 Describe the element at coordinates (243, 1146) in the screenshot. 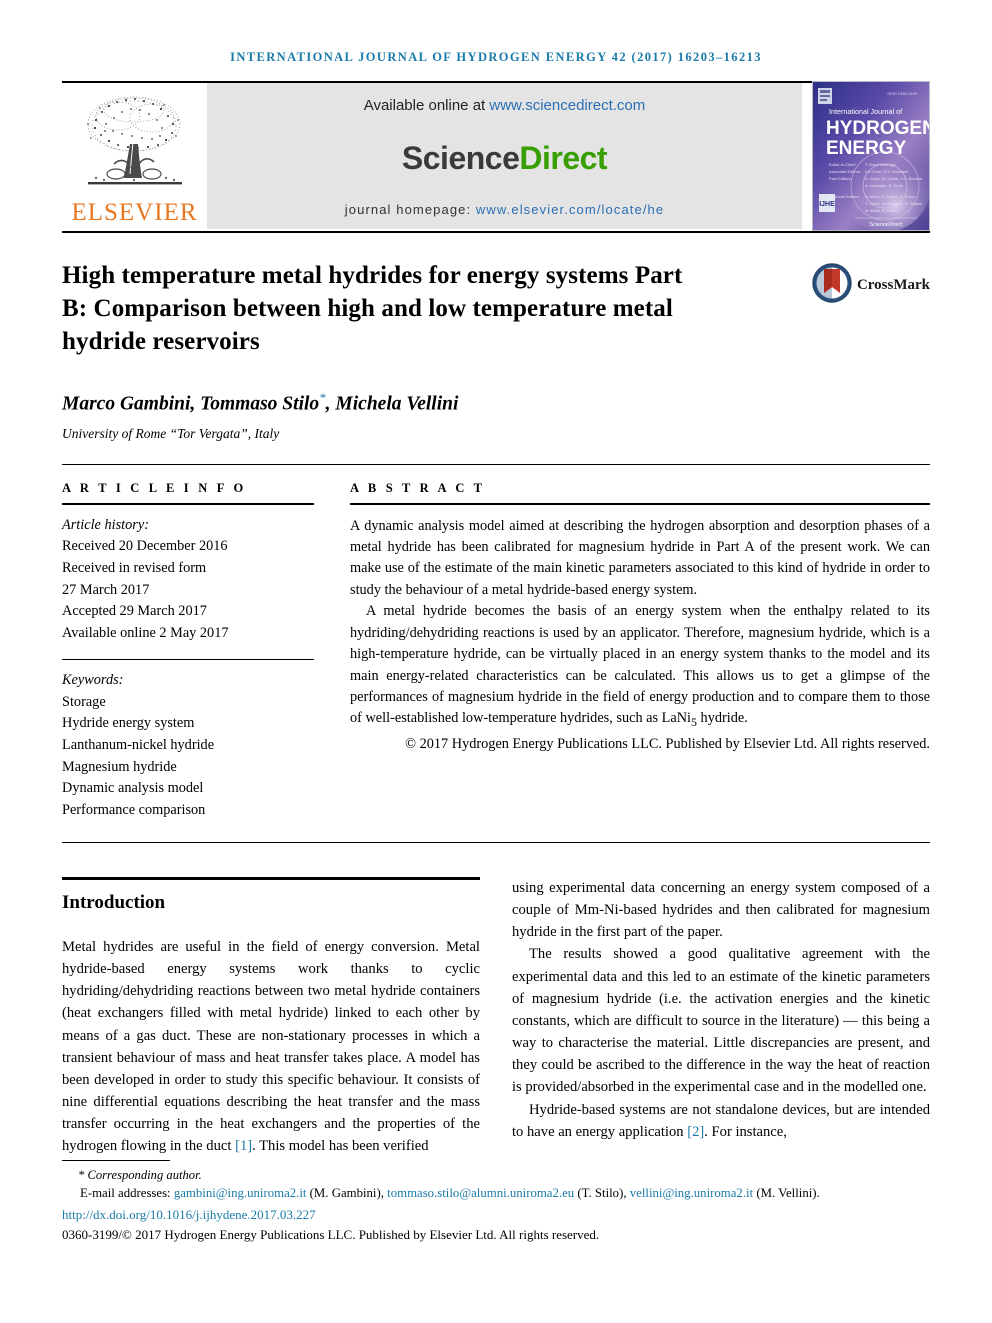

I see `citation-link-1: [1]` at that location.